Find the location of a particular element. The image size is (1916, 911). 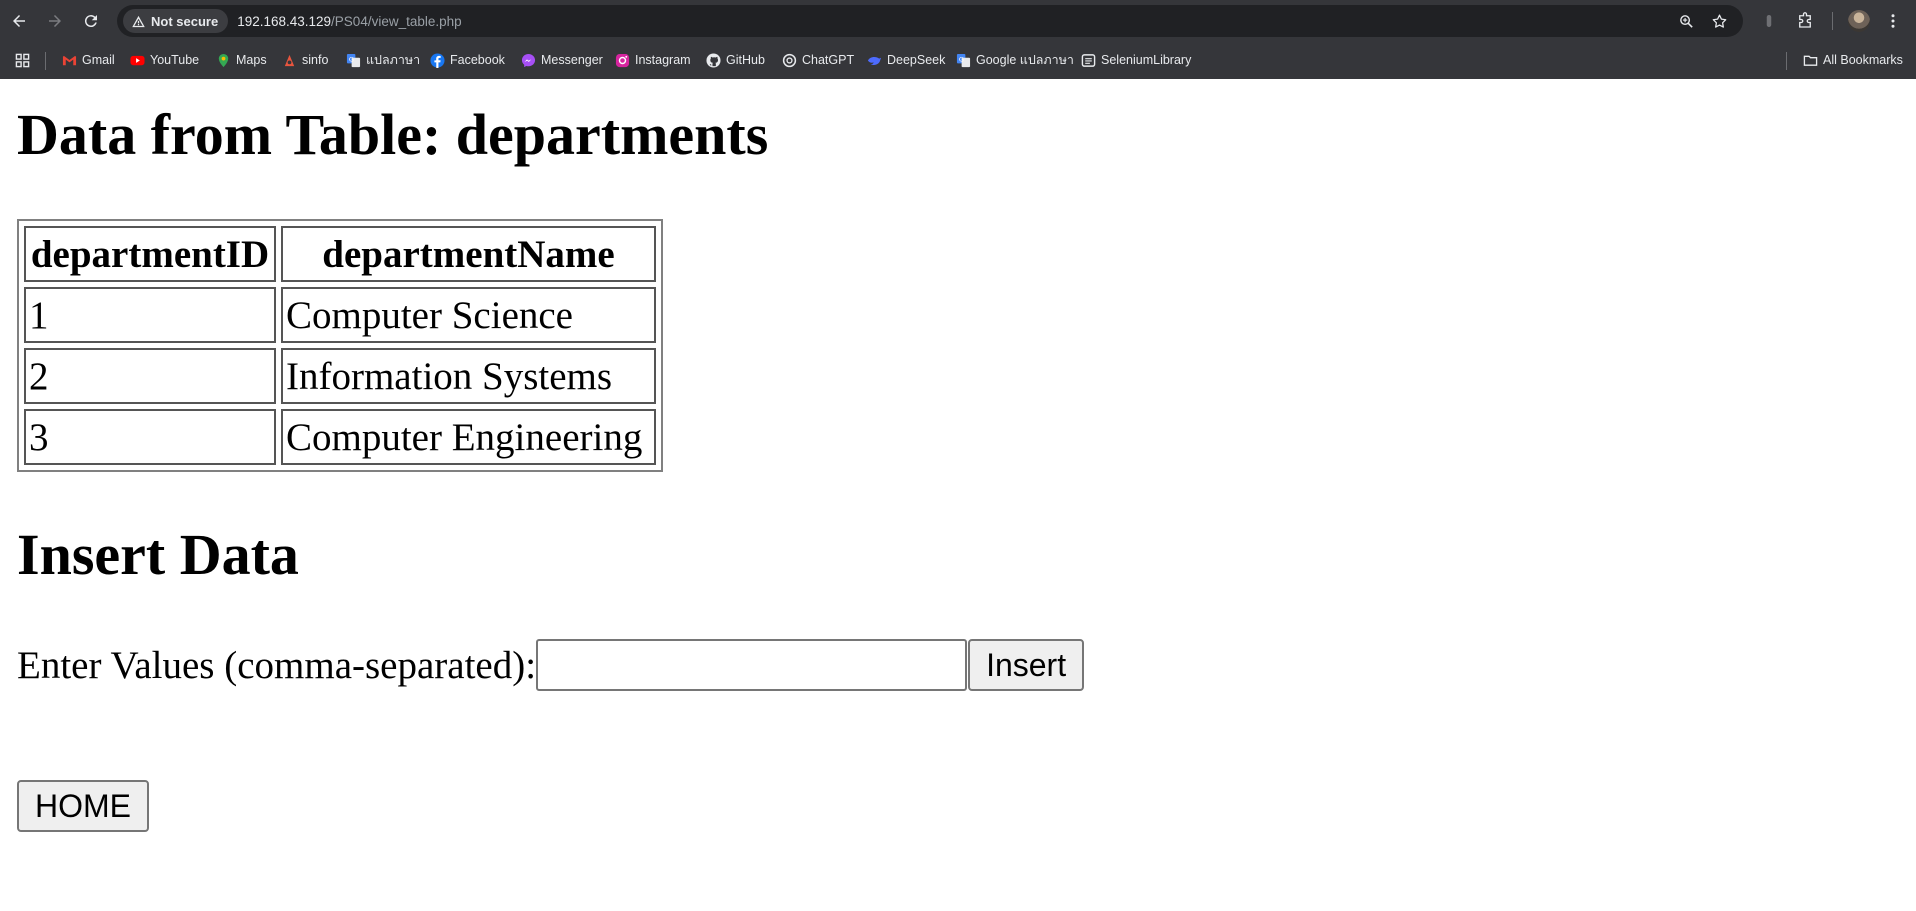

star-icon is located at coordinates (1719, 20).